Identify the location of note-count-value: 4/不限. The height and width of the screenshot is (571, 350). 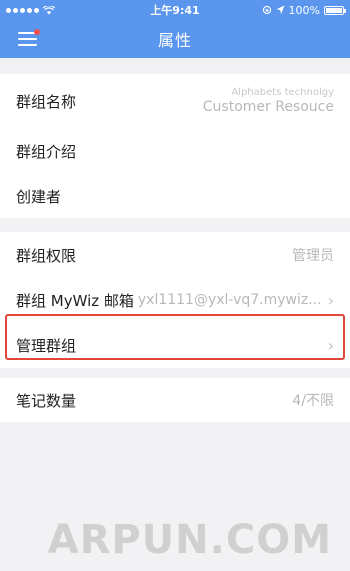
(313, 401).